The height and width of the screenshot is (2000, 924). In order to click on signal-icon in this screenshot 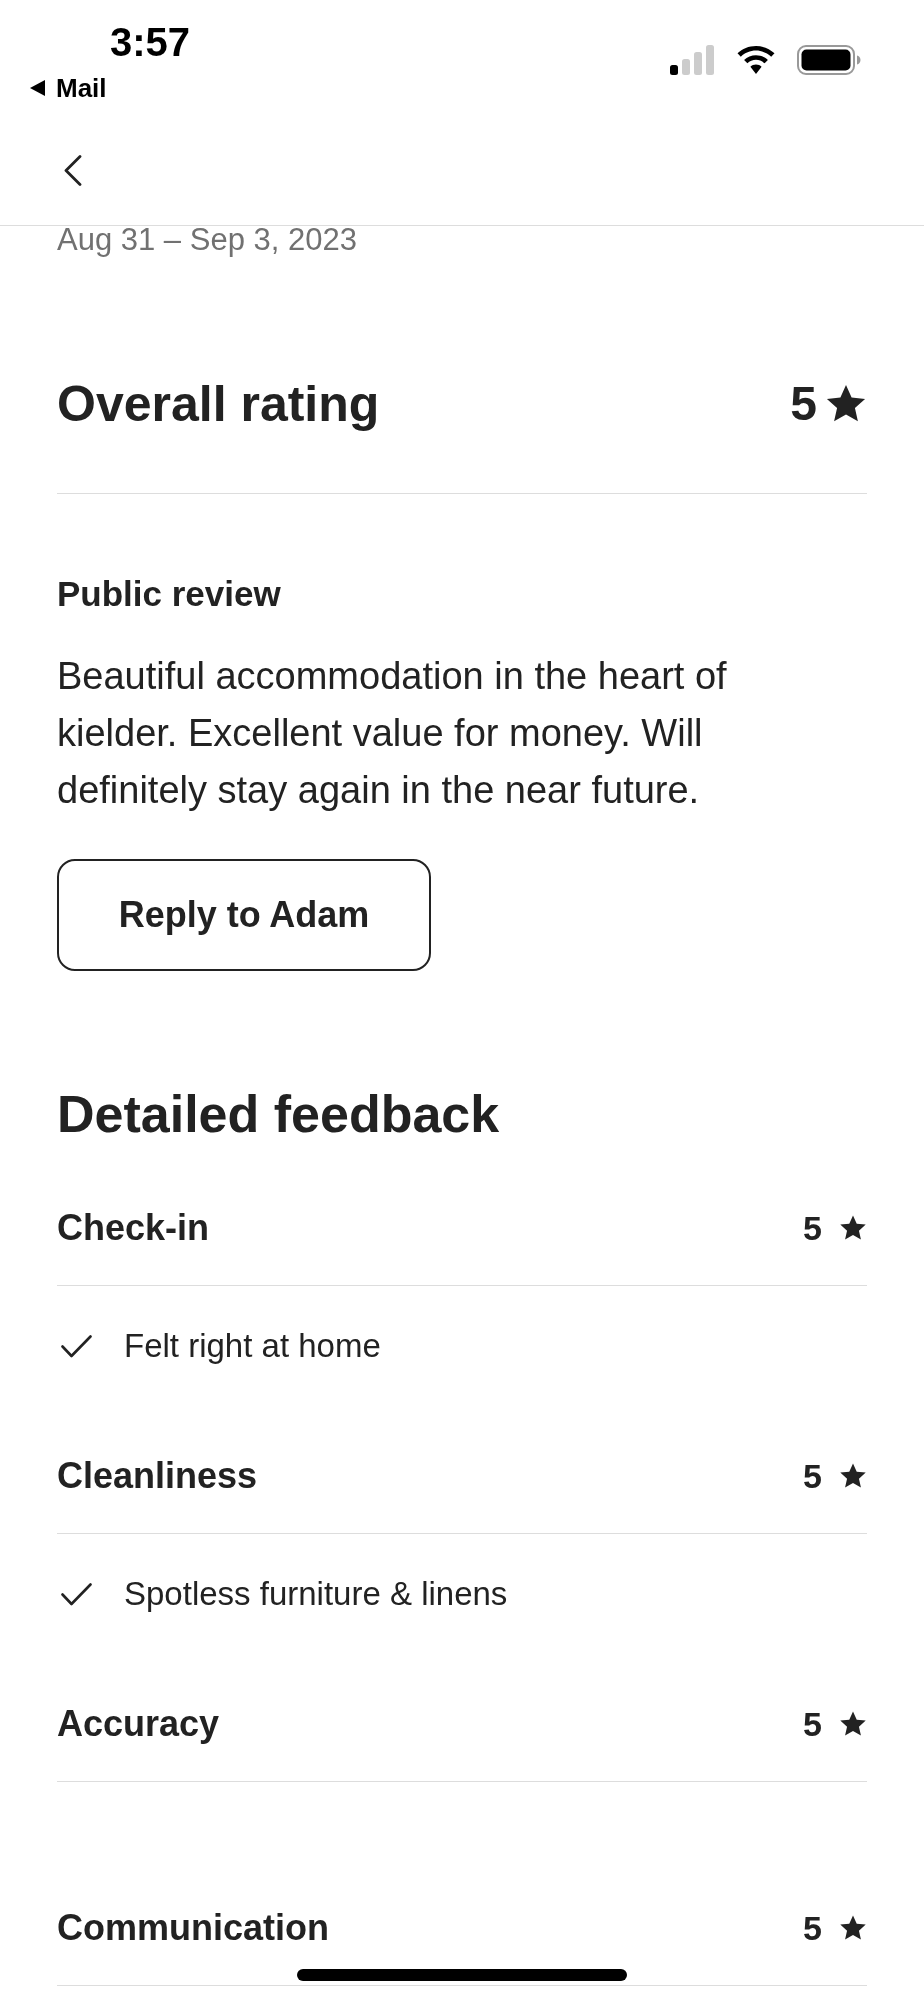, I will do `click(692, 60)`.